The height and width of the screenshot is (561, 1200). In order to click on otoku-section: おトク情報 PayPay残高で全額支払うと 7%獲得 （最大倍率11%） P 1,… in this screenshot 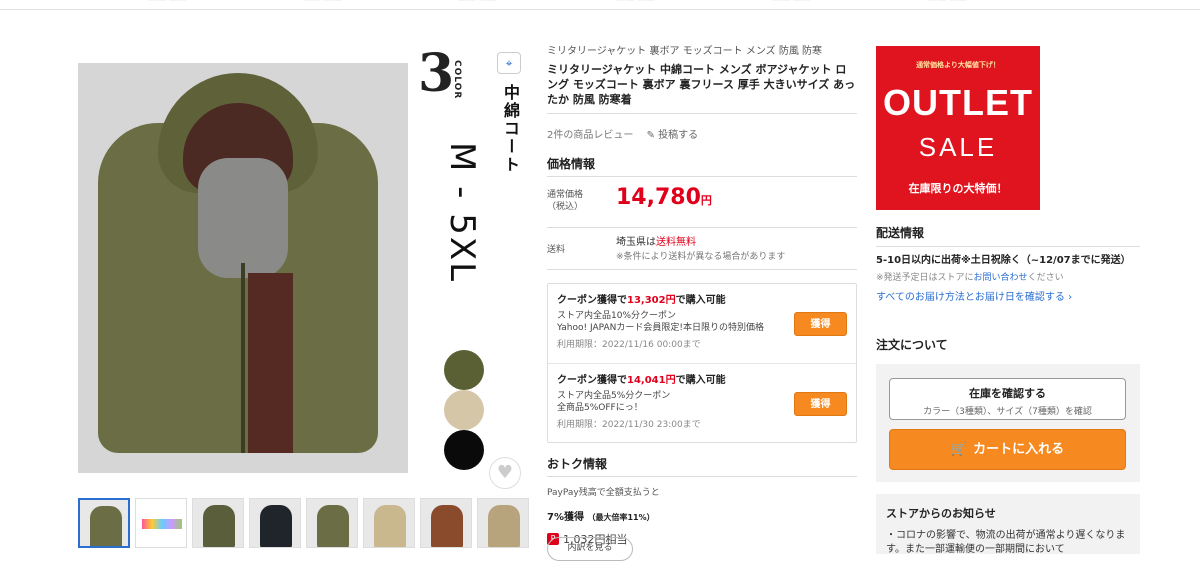, I will do `click(702, 501)`.